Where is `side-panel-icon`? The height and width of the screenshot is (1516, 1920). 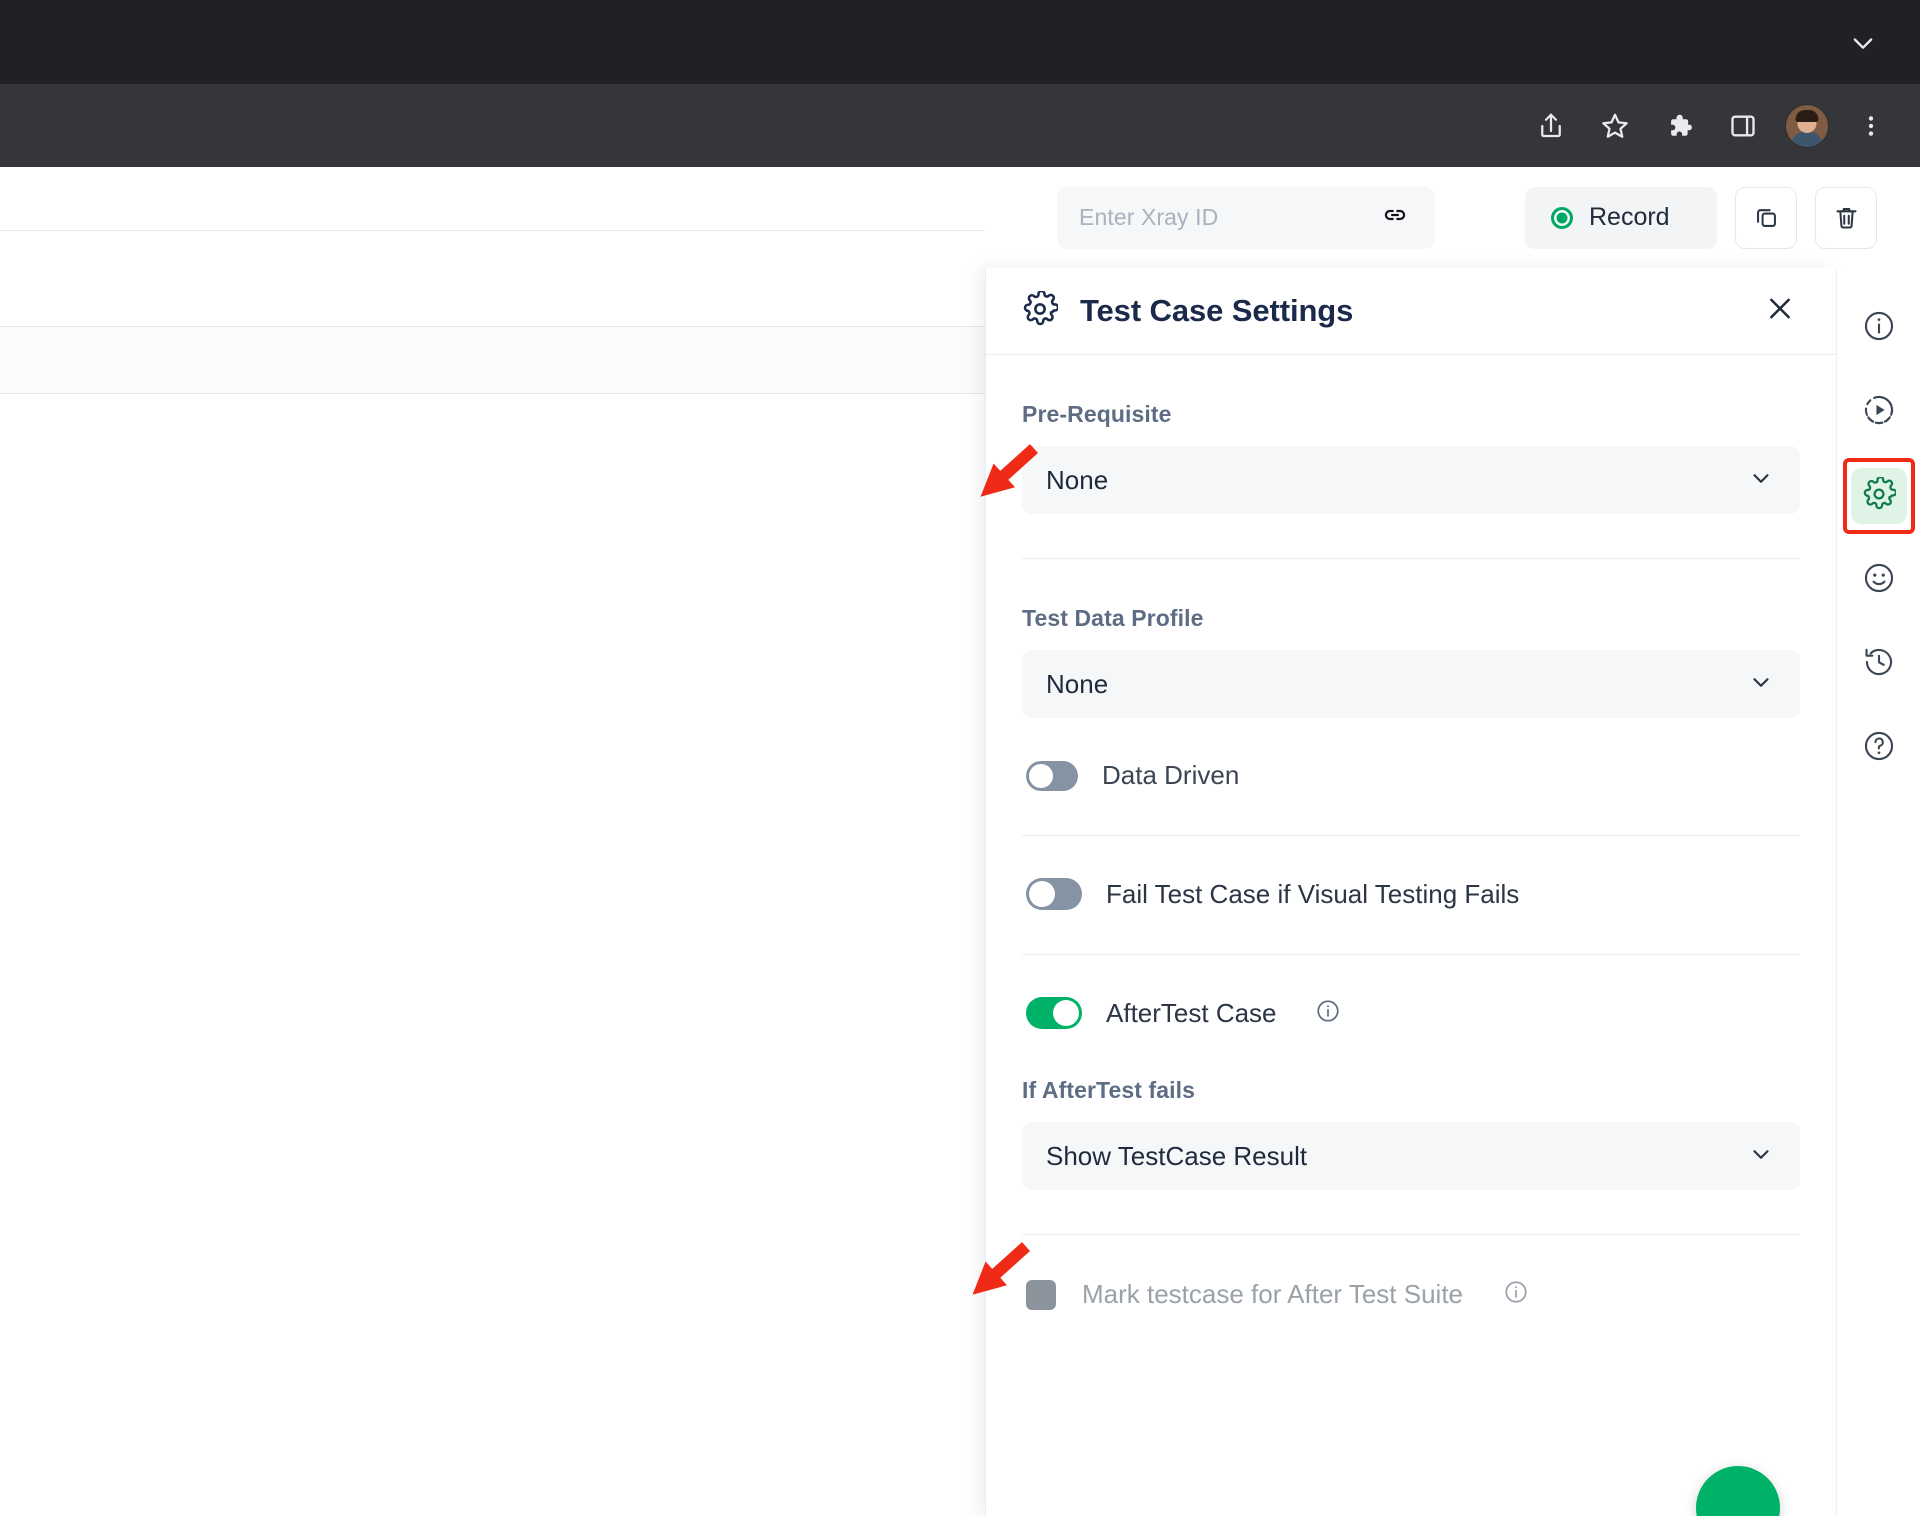 side-panel-icon is located at coordinates (1743, 126).